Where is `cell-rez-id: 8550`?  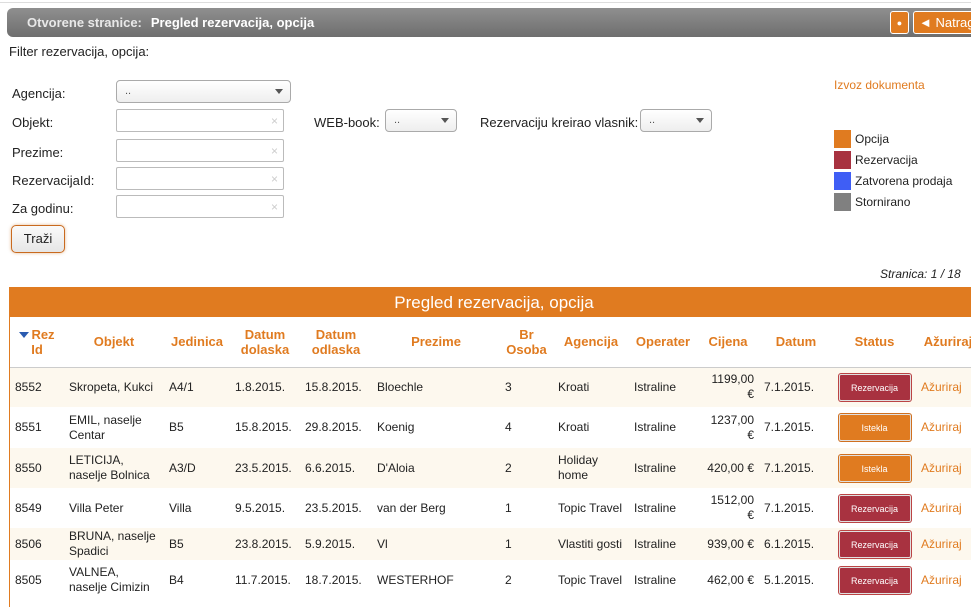
cell-rez-id: 8550 is located at coordinates (37, 468).